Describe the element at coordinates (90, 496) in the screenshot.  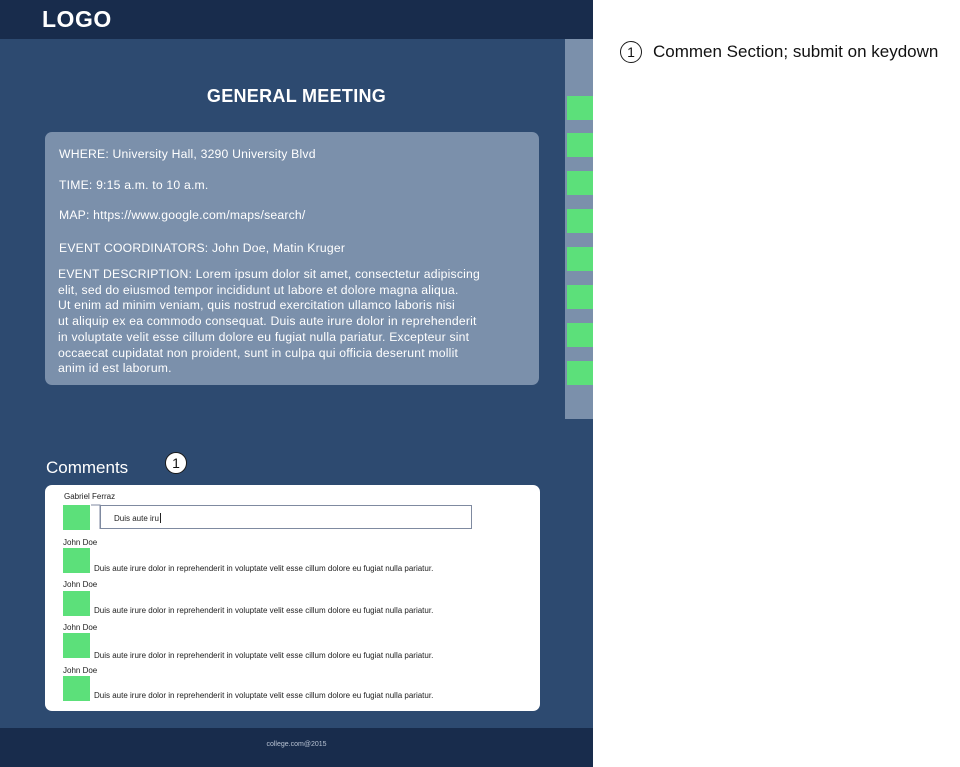
I see `composer-author: Gabriel Ferraz` at that location.